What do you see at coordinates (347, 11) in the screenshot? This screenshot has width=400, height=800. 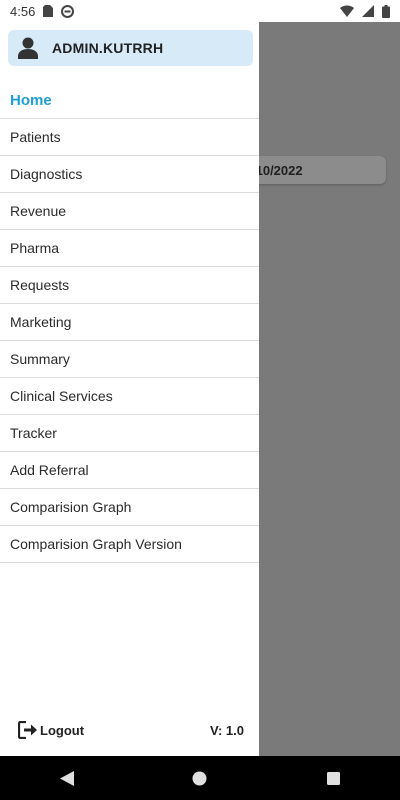 I see `wifi-icon` at bounding box center [347, 11].